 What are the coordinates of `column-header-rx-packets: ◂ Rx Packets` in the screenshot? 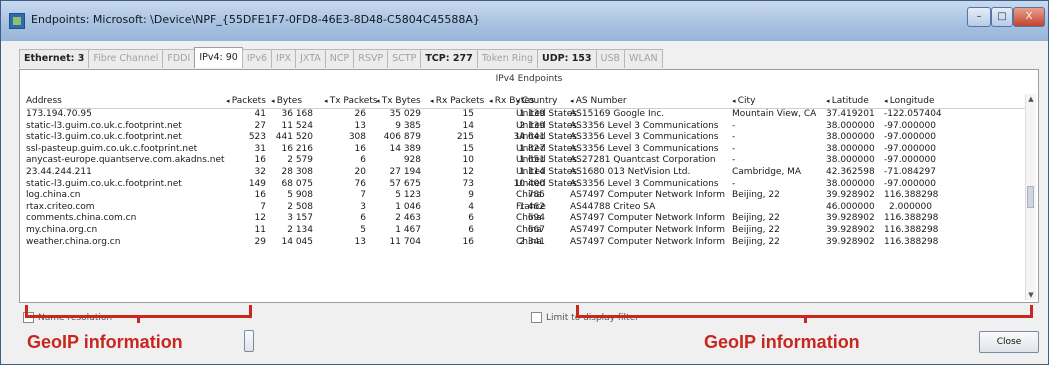 It's located at (457, 101).